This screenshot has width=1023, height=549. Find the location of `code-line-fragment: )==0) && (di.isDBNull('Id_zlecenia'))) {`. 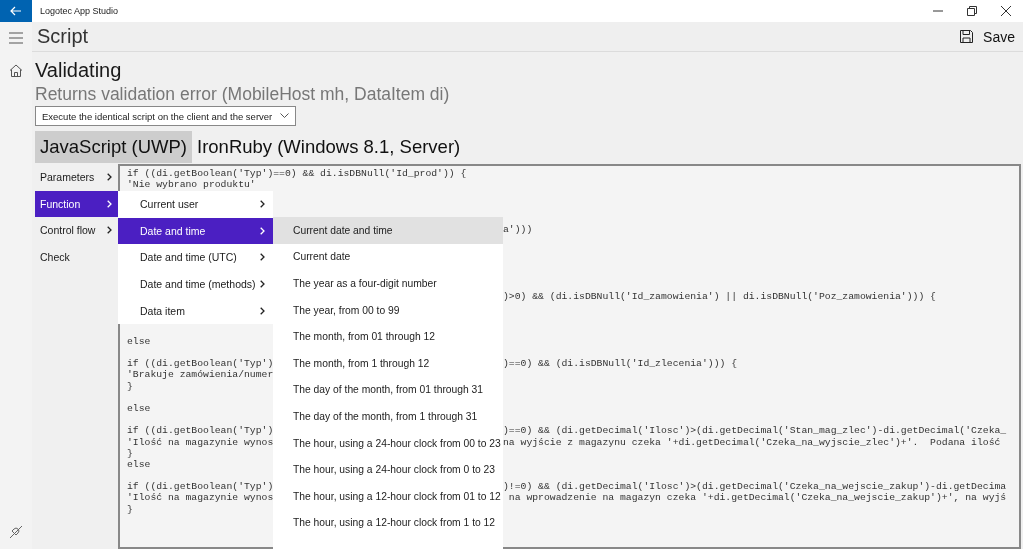

code-line-fragment: )==0) && (di.isDBNull('Id_zlecenia'))) { is located at coordinates (620, 364).